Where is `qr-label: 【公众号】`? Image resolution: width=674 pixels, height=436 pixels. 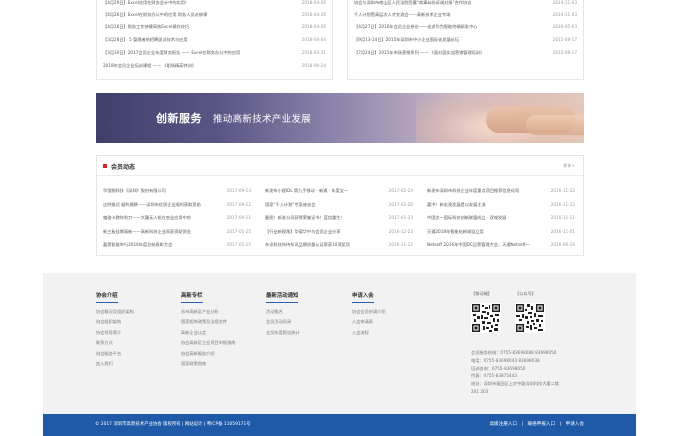 qr-label: 【公众号】 is located at coordinates (525, 293).